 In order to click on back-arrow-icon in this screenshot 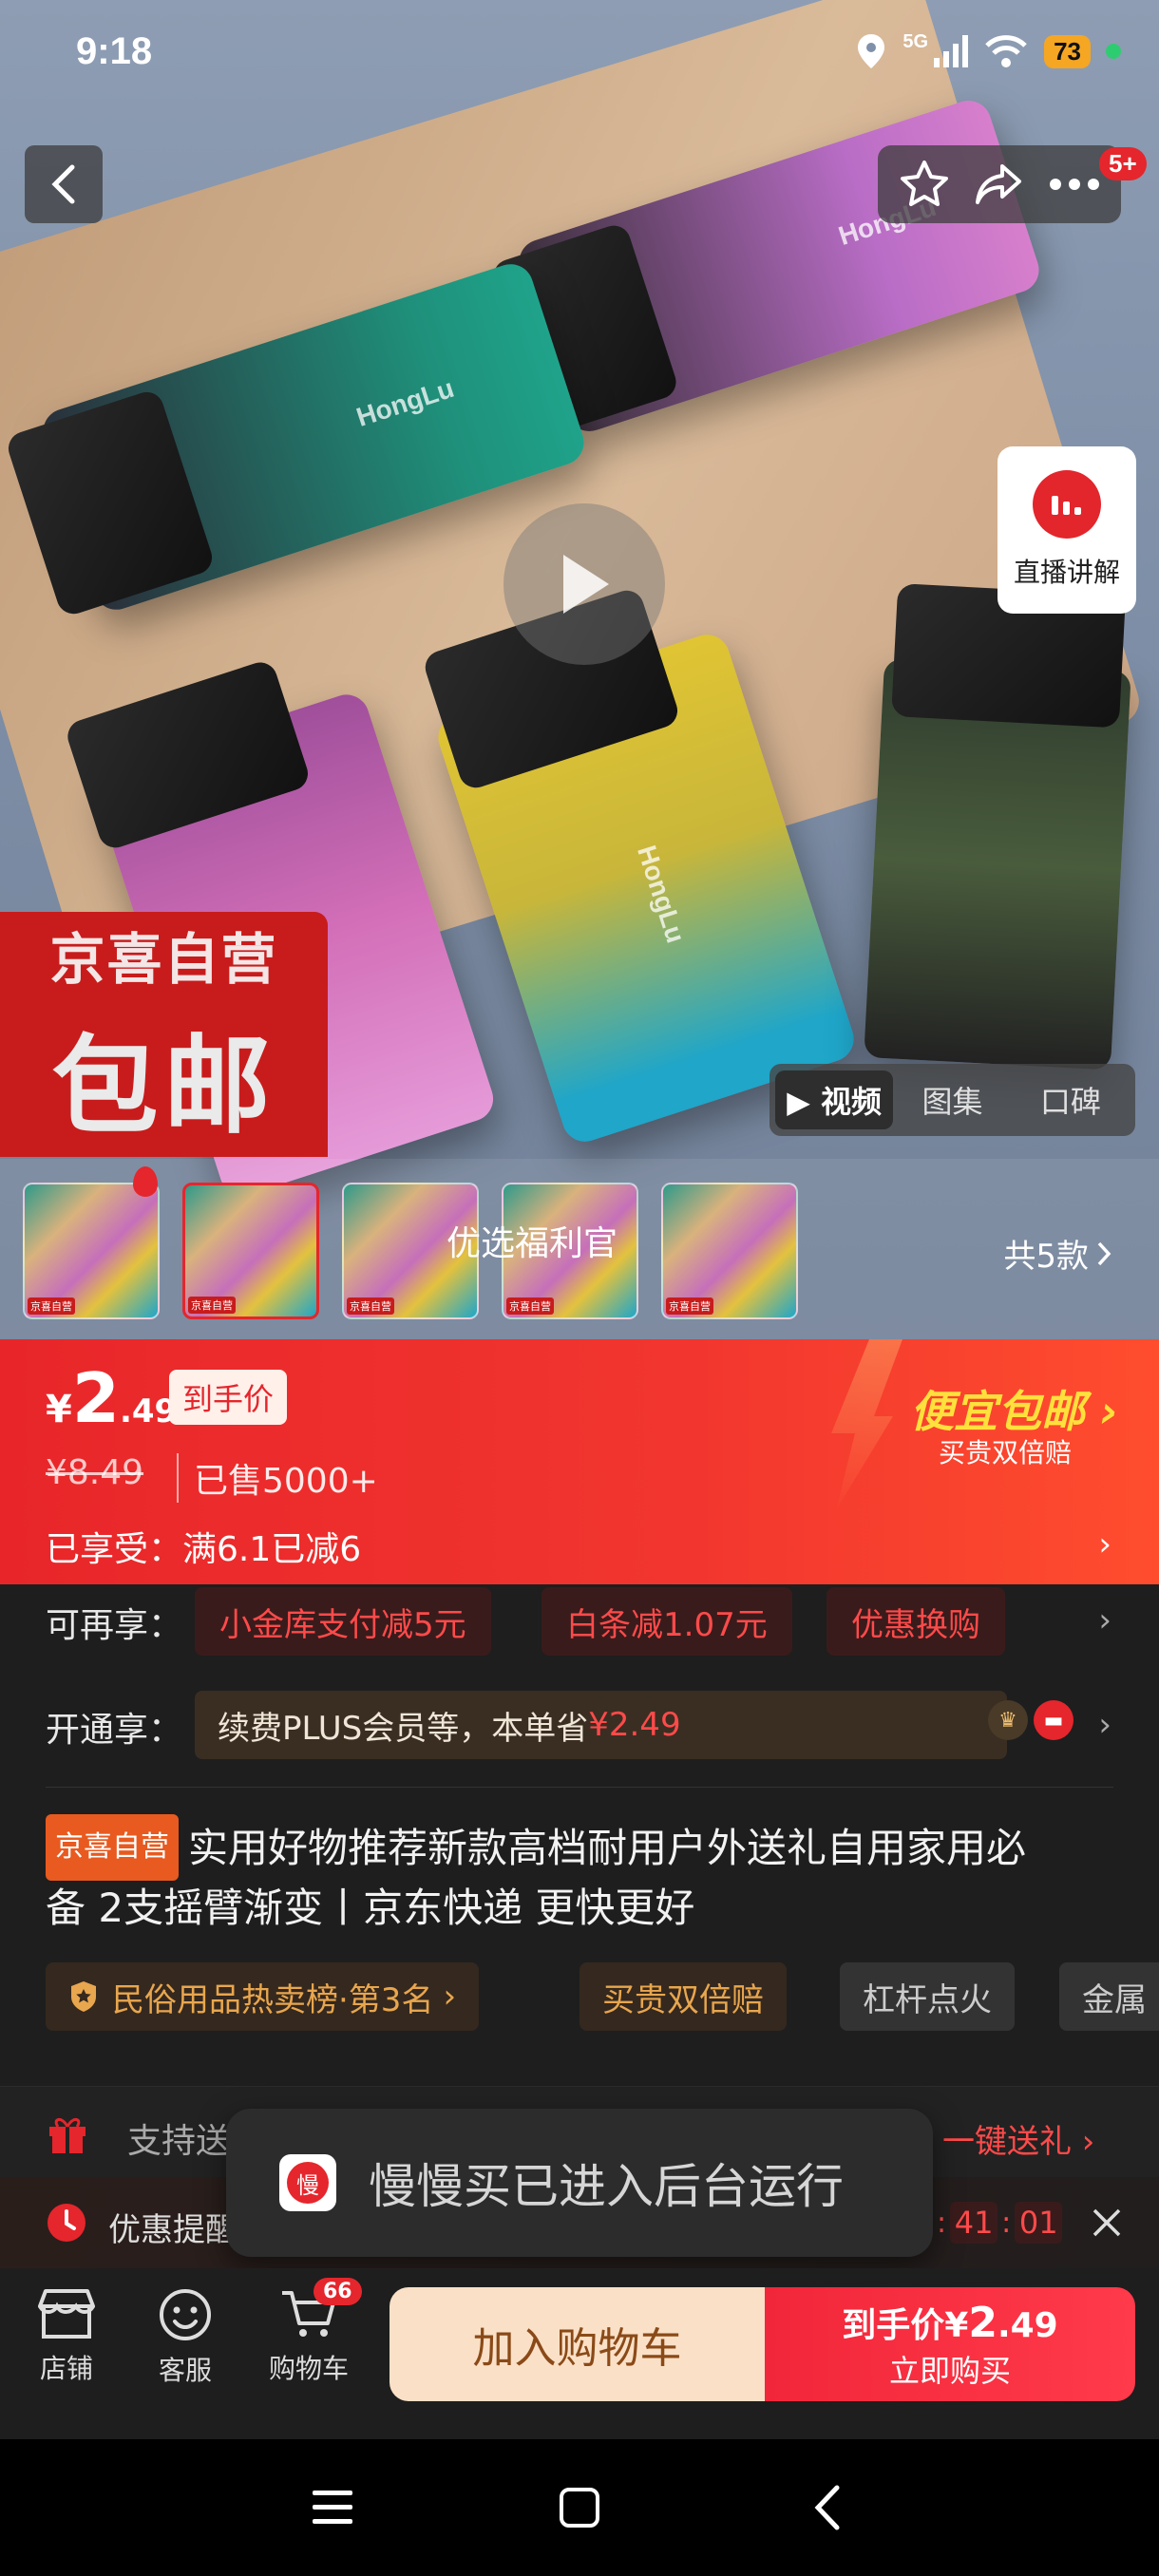, I will do `click(827, 2507)`.